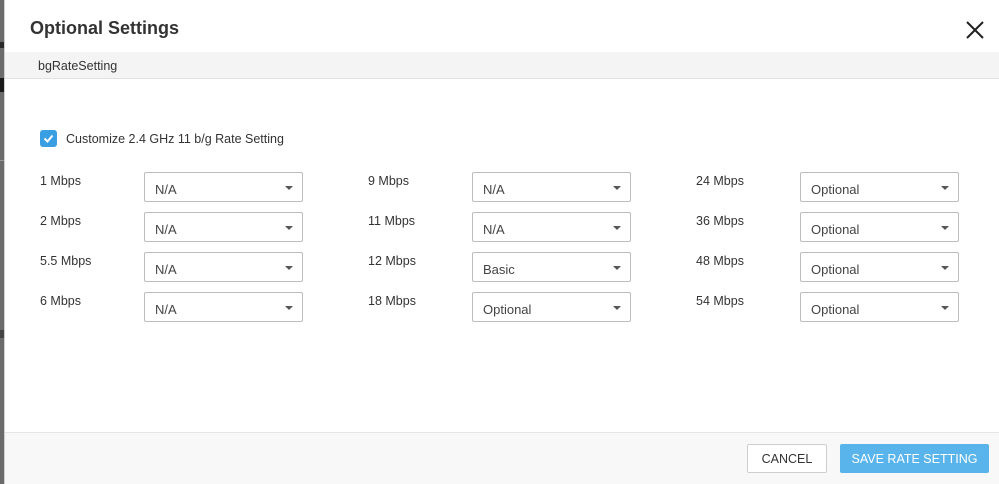  Describe the element at coordinates (551, 187) in the screenshot. I see `rate-select-9mbps: N/A` at that location.